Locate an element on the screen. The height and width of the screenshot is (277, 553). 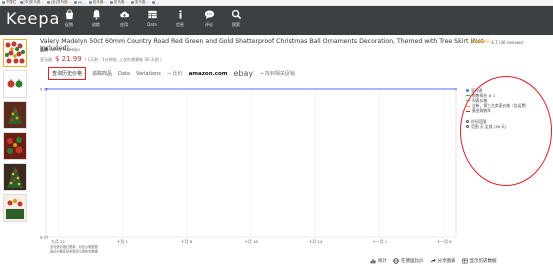
tab-0: 查询历史价格 is located at coordinates (67, 73).